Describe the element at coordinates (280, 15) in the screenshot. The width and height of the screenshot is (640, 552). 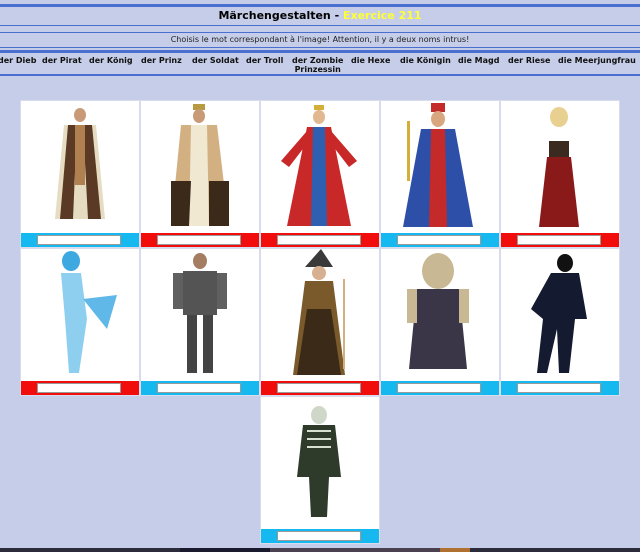
I see `title-text: Märchengestalten -` at that location.